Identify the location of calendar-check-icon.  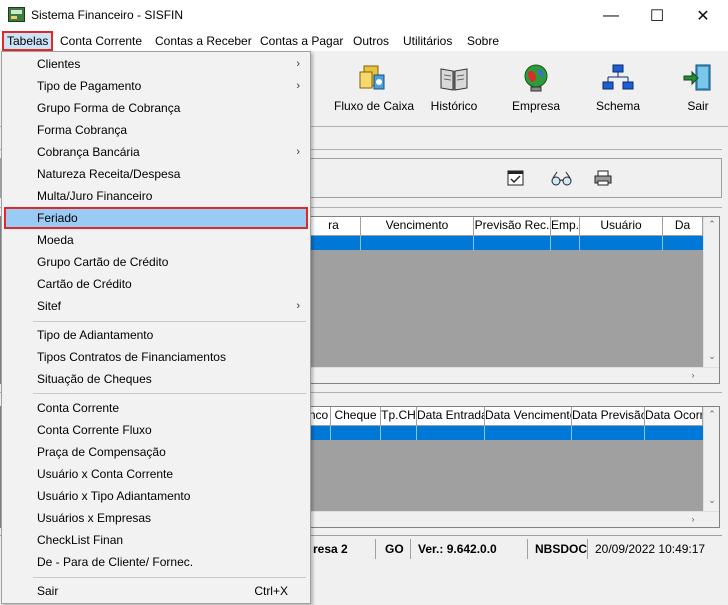
(516, 178).